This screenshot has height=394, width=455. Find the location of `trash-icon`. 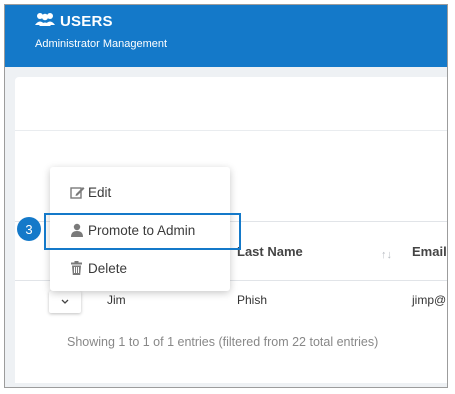

trash-icon is located at coordinates (77, 268).